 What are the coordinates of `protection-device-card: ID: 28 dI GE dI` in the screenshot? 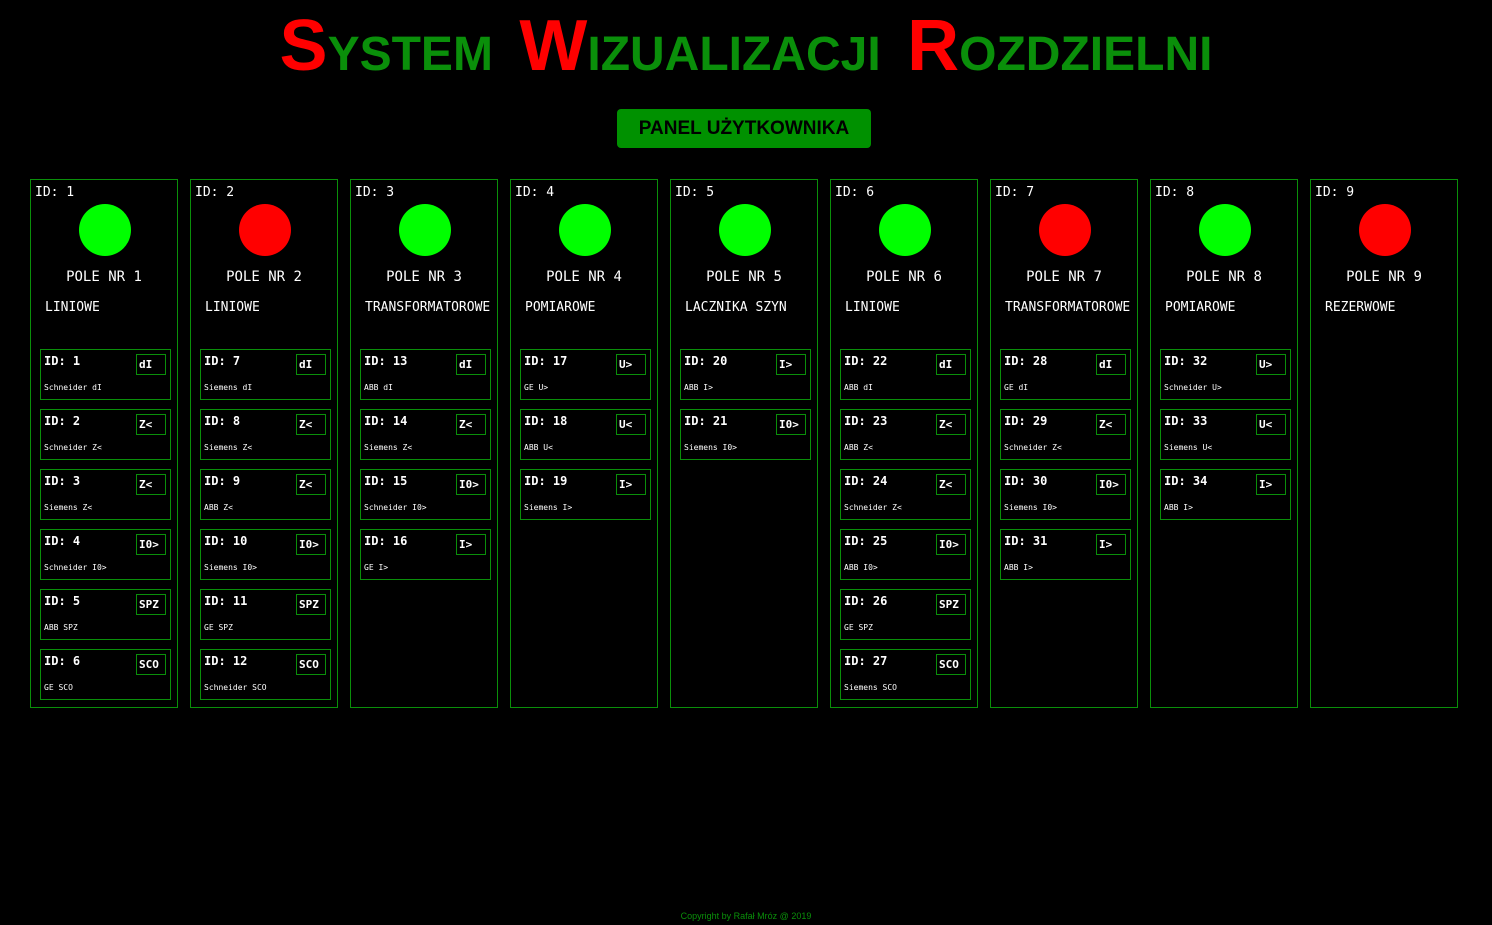 It's located at (1065, 374).